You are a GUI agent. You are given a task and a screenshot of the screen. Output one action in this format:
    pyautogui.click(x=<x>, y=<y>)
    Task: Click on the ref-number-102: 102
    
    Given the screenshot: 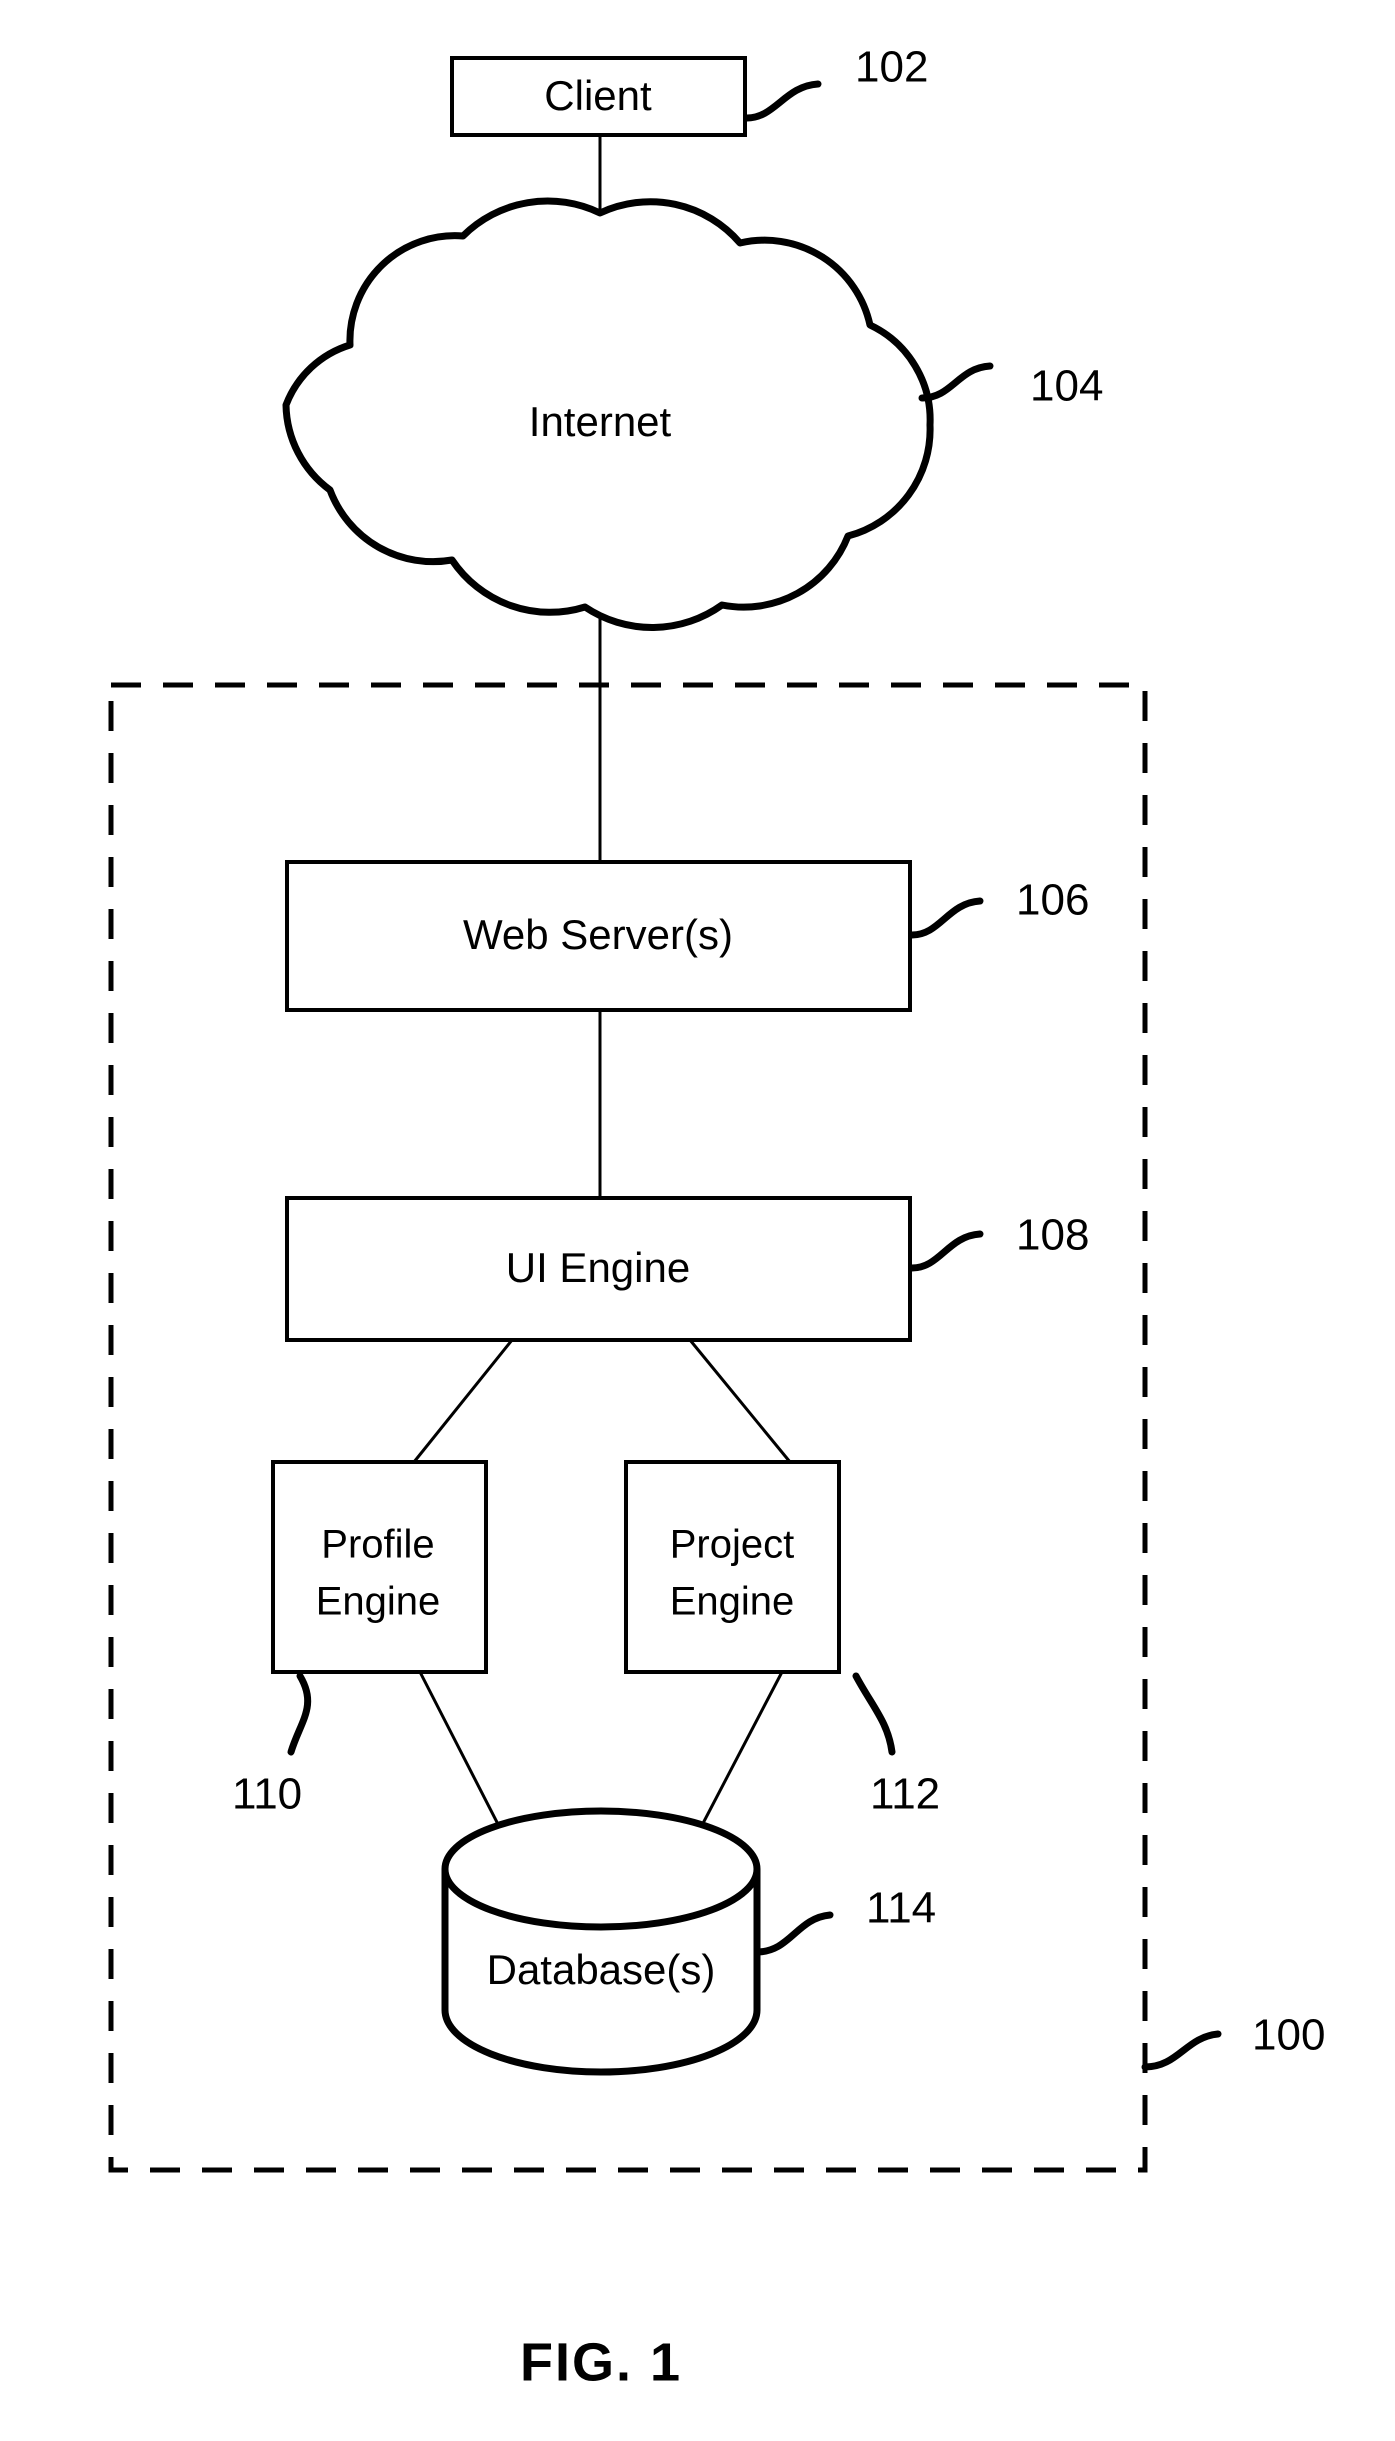 What is the action you would take?
    pyautogui.click(x=891, y=67)
    